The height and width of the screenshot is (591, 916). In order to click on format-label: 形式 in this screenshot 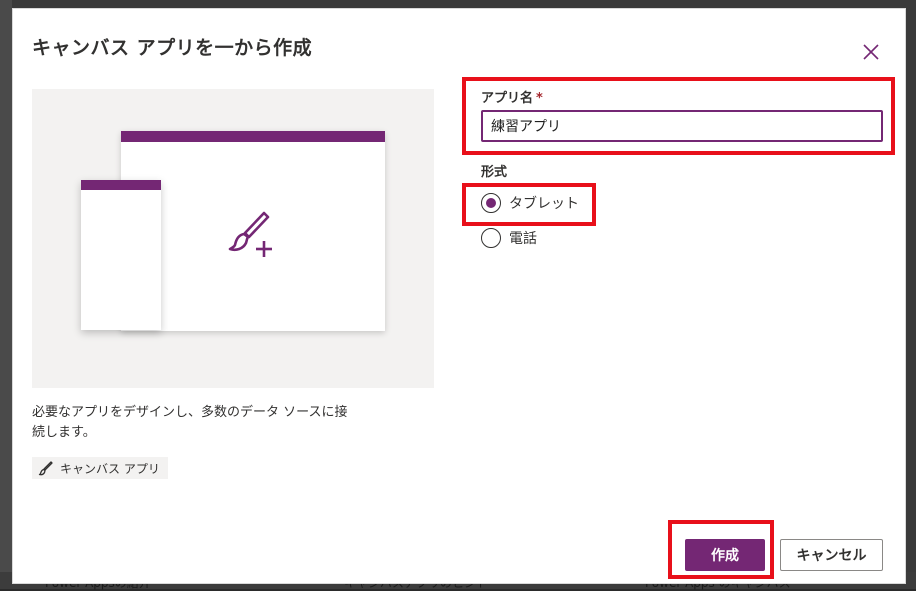, I will do `click(494, 172)`.